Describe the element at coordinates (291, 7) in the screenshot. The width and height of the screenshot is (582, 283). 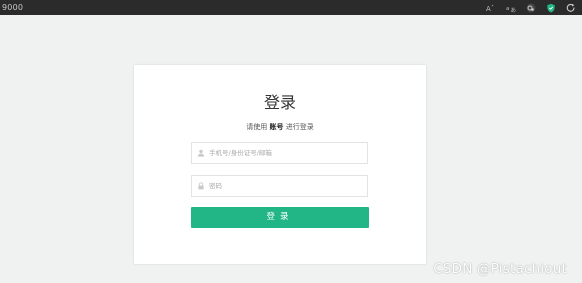
I see `browser-toolbar: 9000 A * a あ` at that location.